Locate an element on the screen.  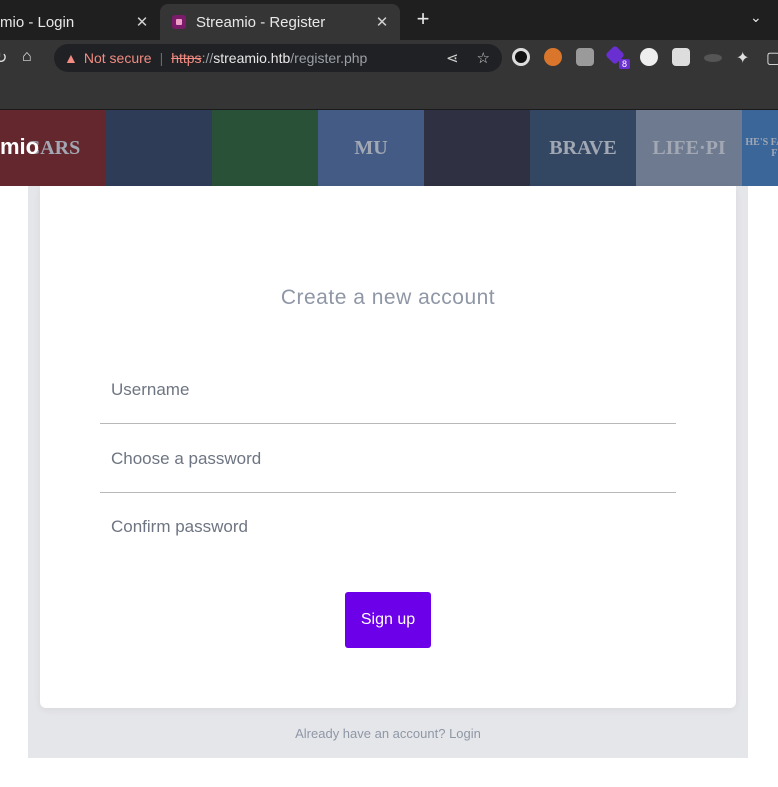
cookie-icon is located at coordinates (553, 57).